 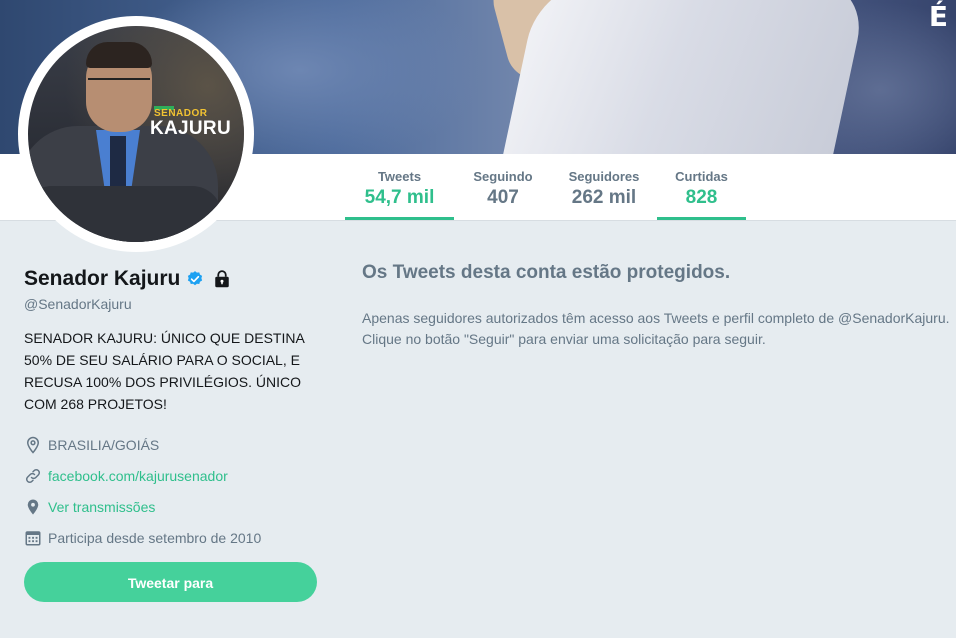 I want to click on nav-followers-count: 262 mil, so click(x=604, y=197).